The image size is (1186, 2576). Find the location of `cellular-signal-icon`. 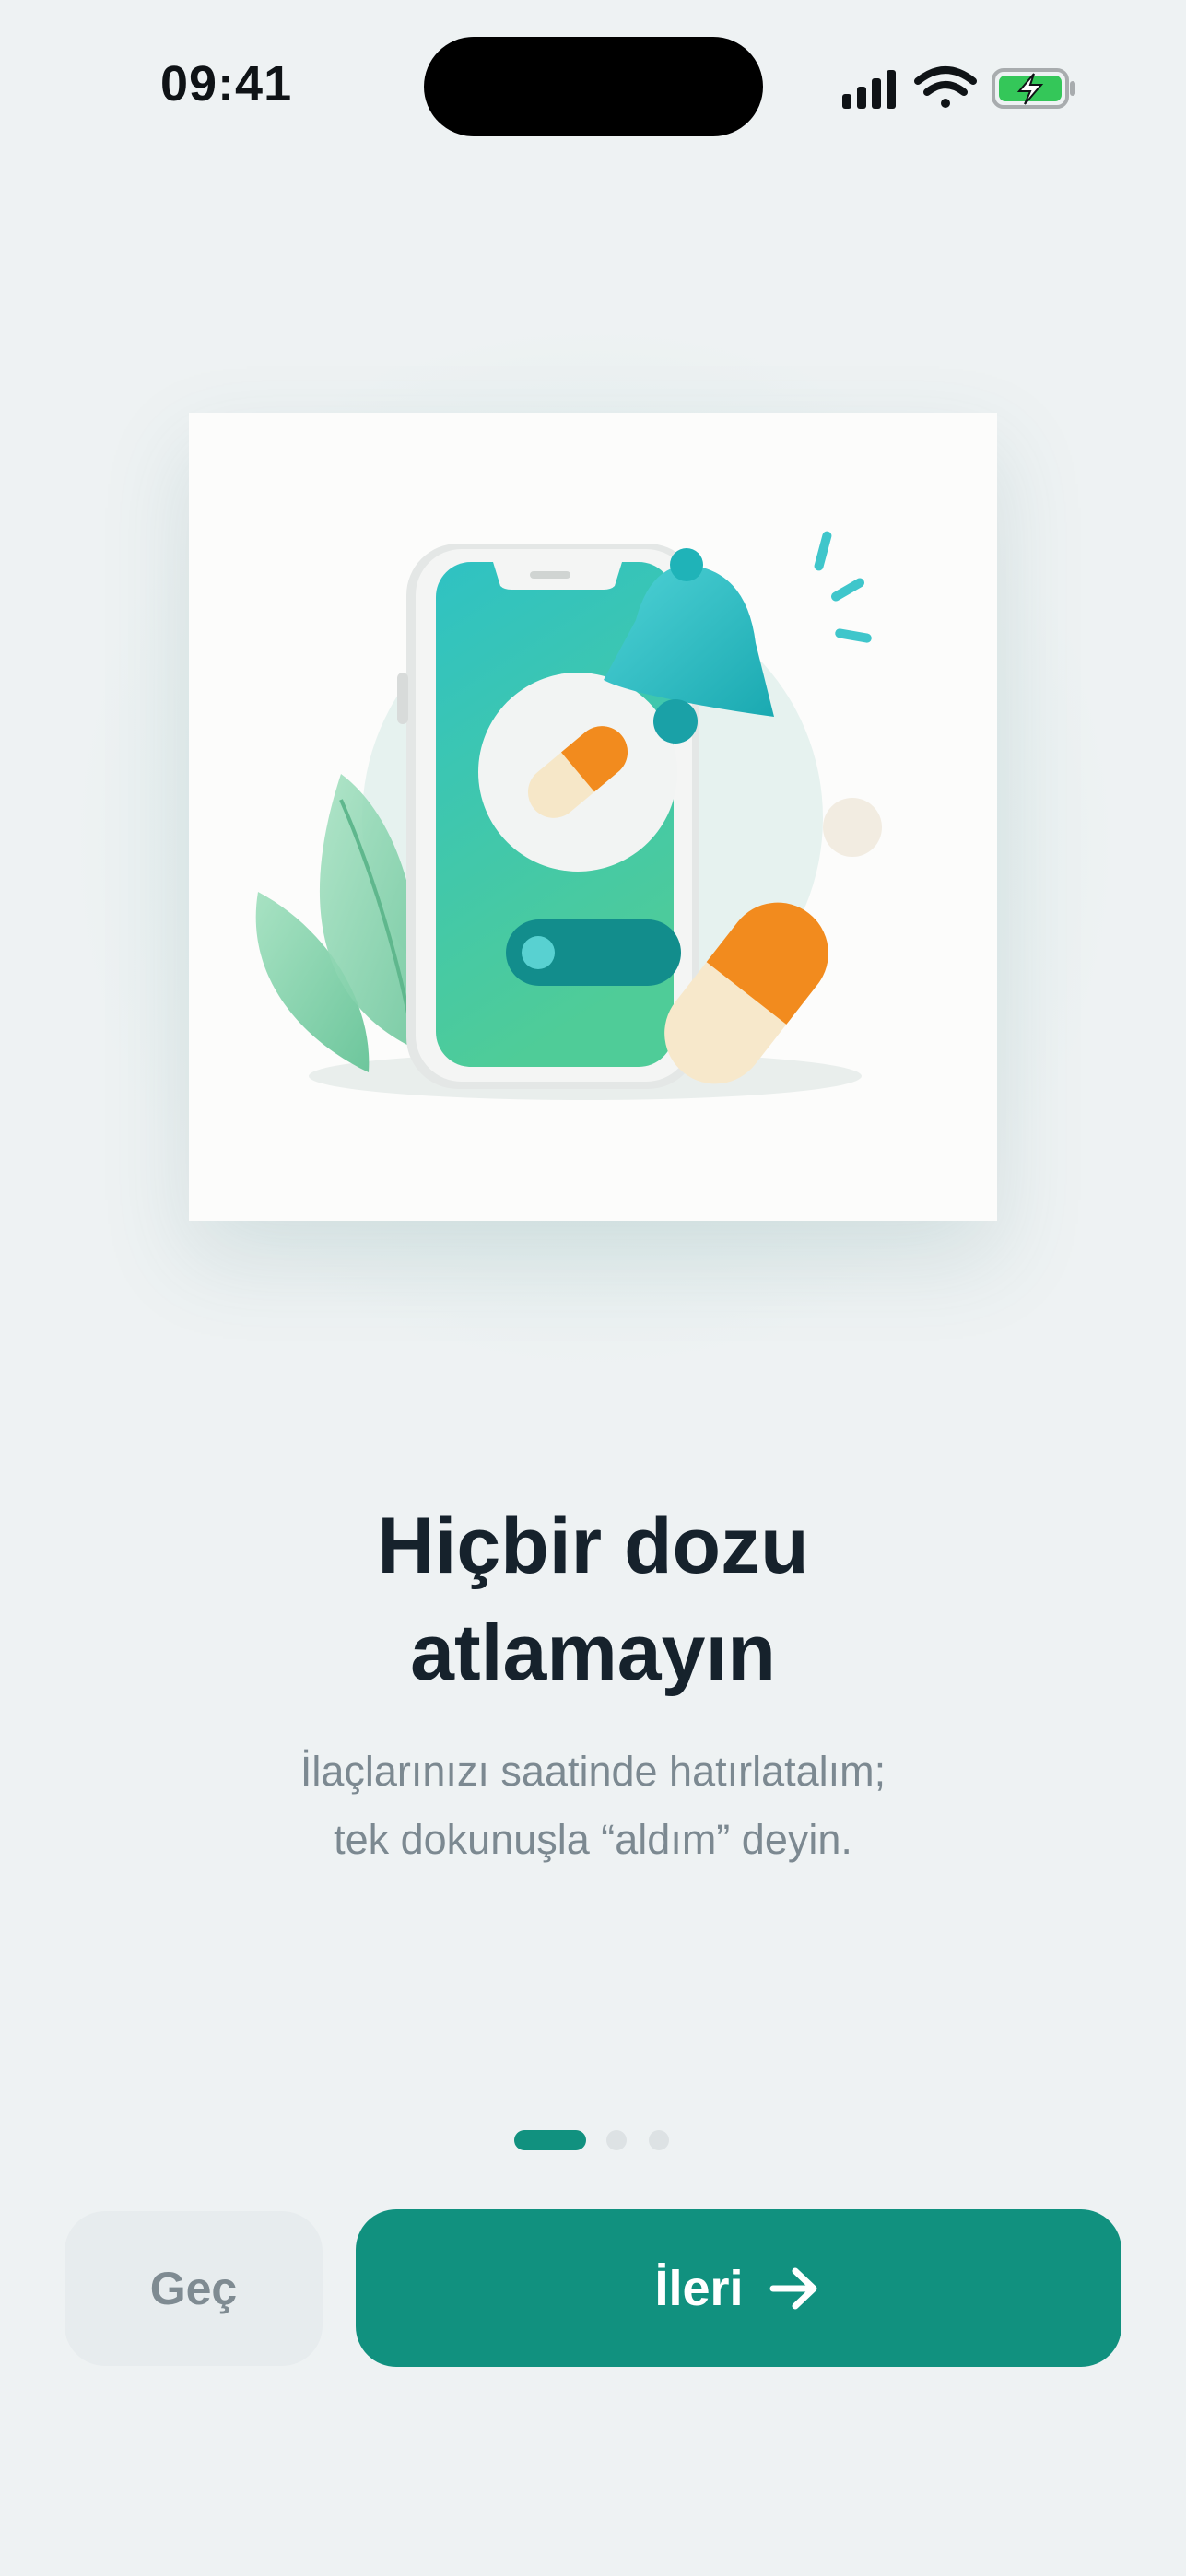

cellular-signal-icon is located at coordinates (869, 89).